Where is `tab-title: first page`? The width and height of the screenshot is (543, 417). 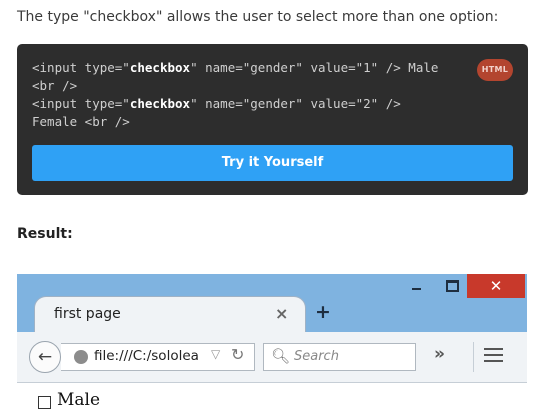 tab-title: first page is located at coordinates (87, 314).